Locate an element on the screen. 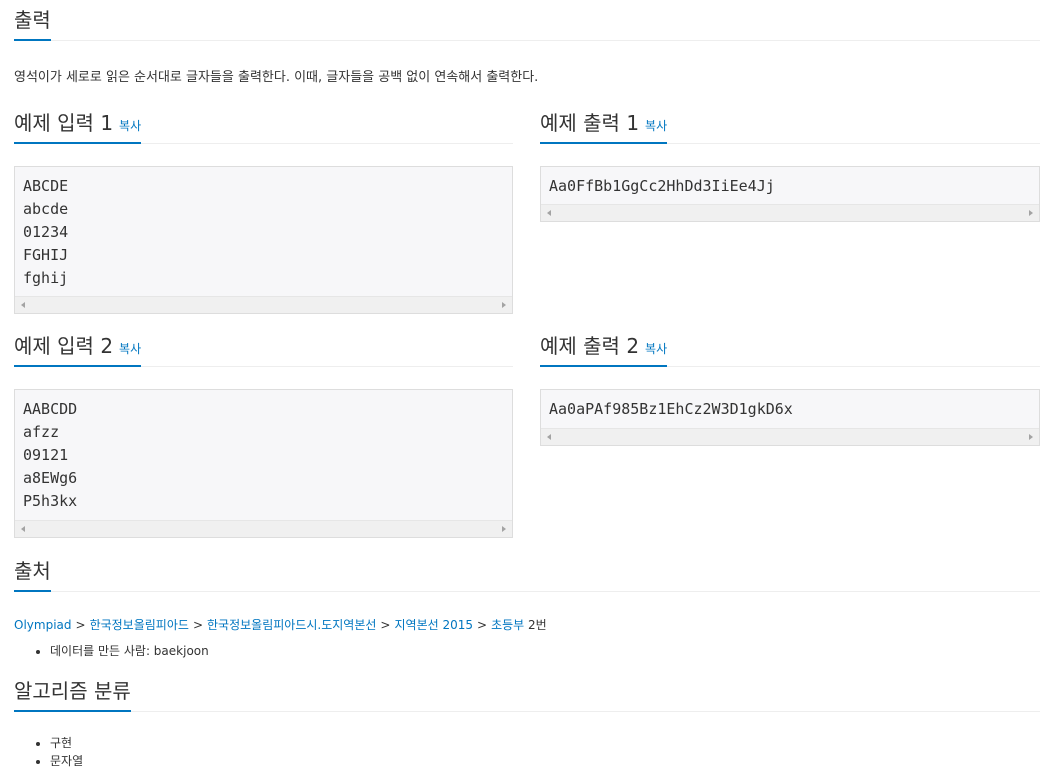  copy-output-2-button: 복사 is located at coordinates (656, 349).